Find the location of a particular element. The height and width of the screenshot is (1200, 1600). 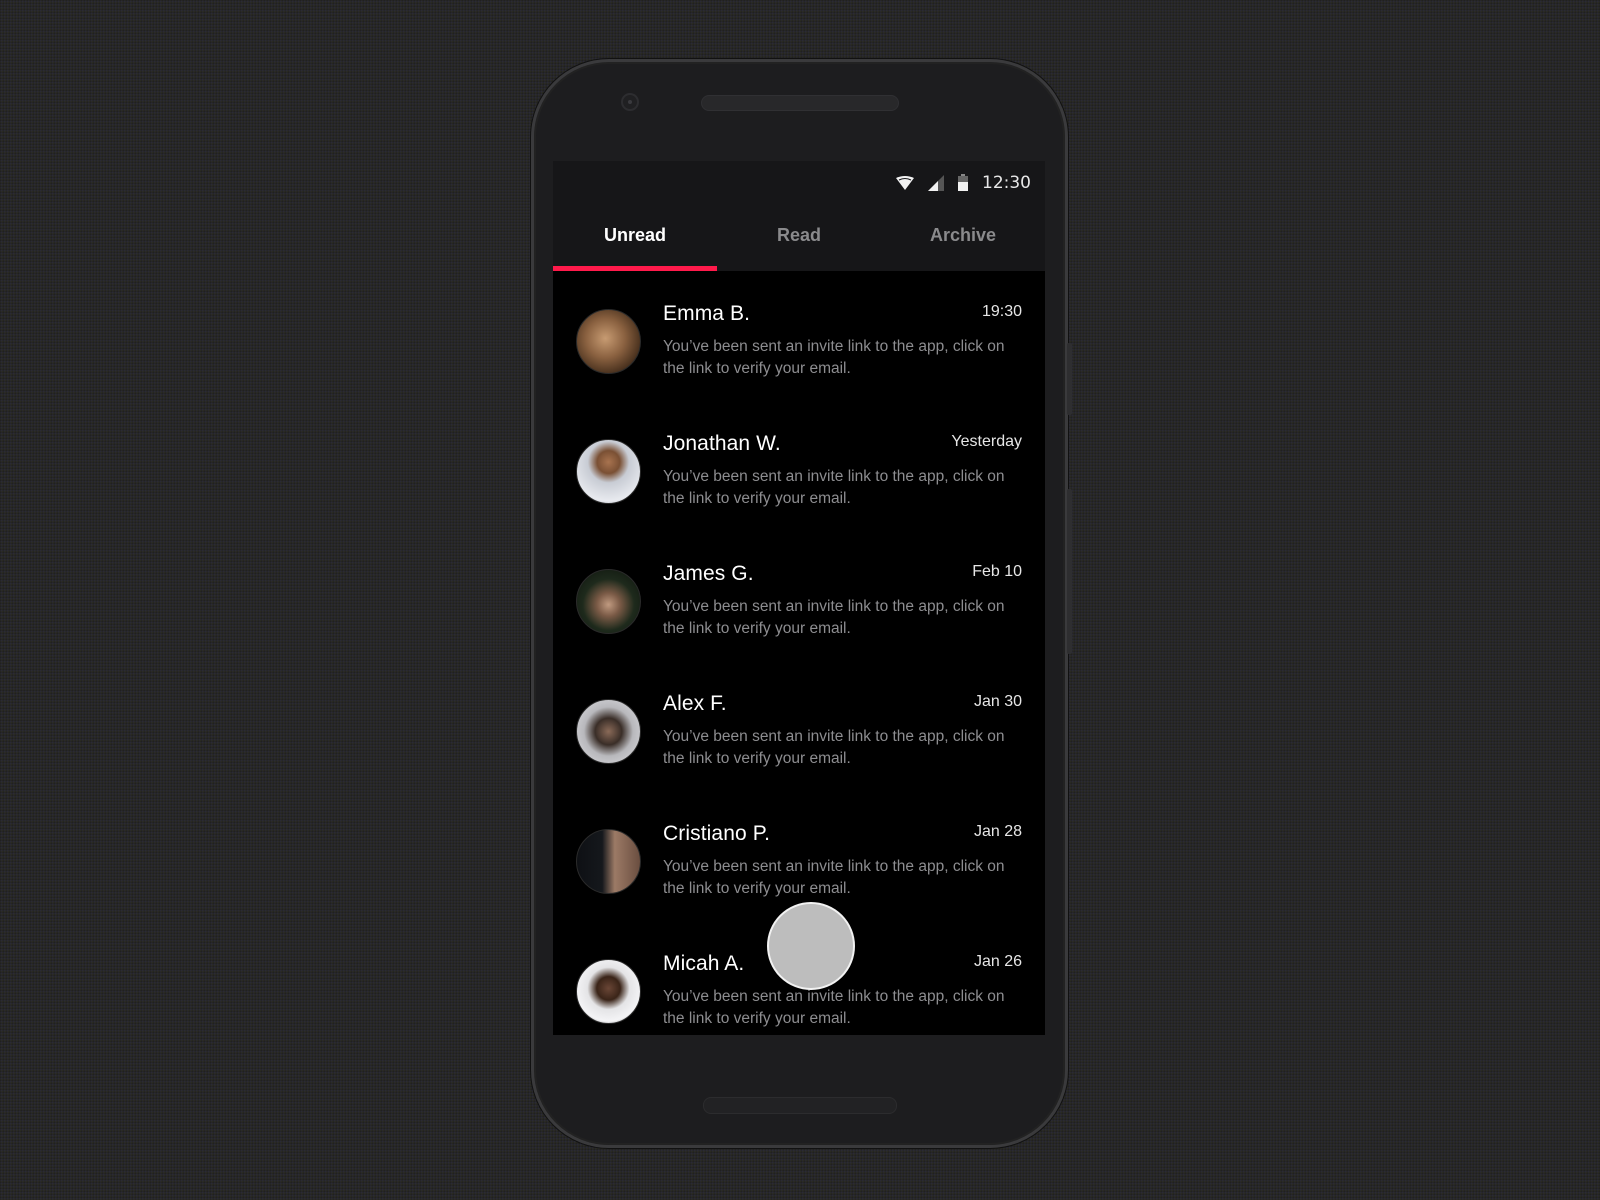

message-time: 19:30 is located at coordinates (1001, 311).